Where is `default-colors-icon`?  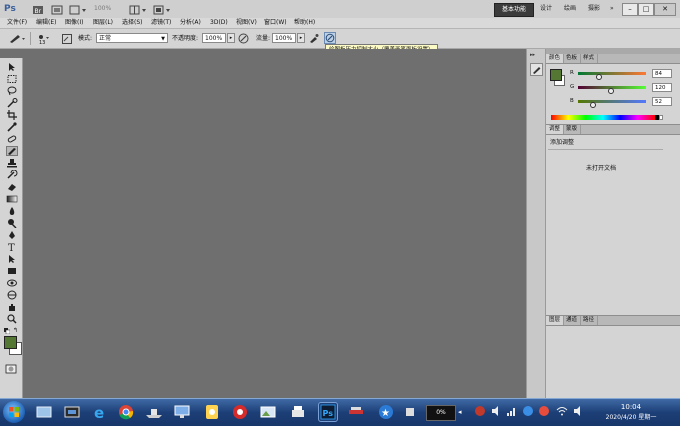
default-colors-icon is located at coordinates (7, 331).